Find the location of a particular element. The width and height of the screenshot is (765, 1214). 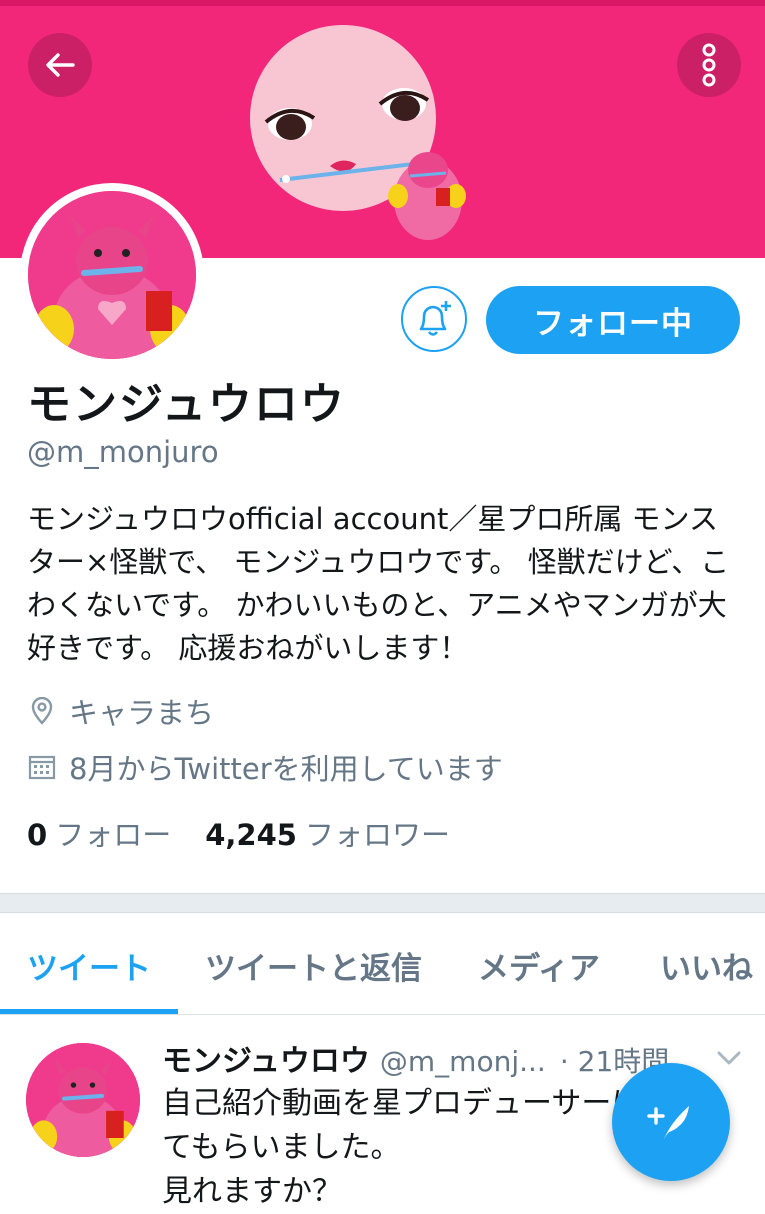

compose-tweet-button is located at coordinates (671, 1122).